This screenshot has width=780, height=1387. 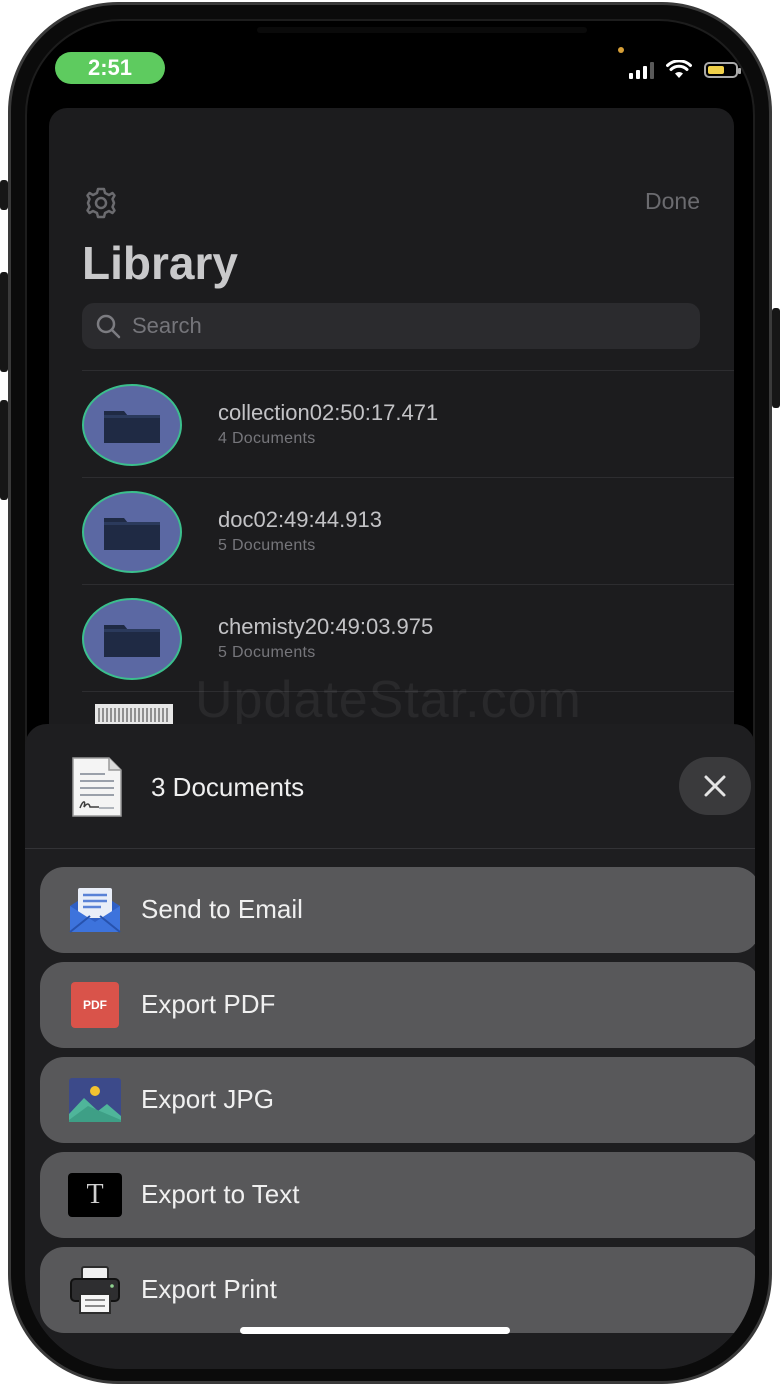 What do you see at coordinates (134, 714) in the screenshot?
I see `document-thumbnail` at bounding box center [134, 714].